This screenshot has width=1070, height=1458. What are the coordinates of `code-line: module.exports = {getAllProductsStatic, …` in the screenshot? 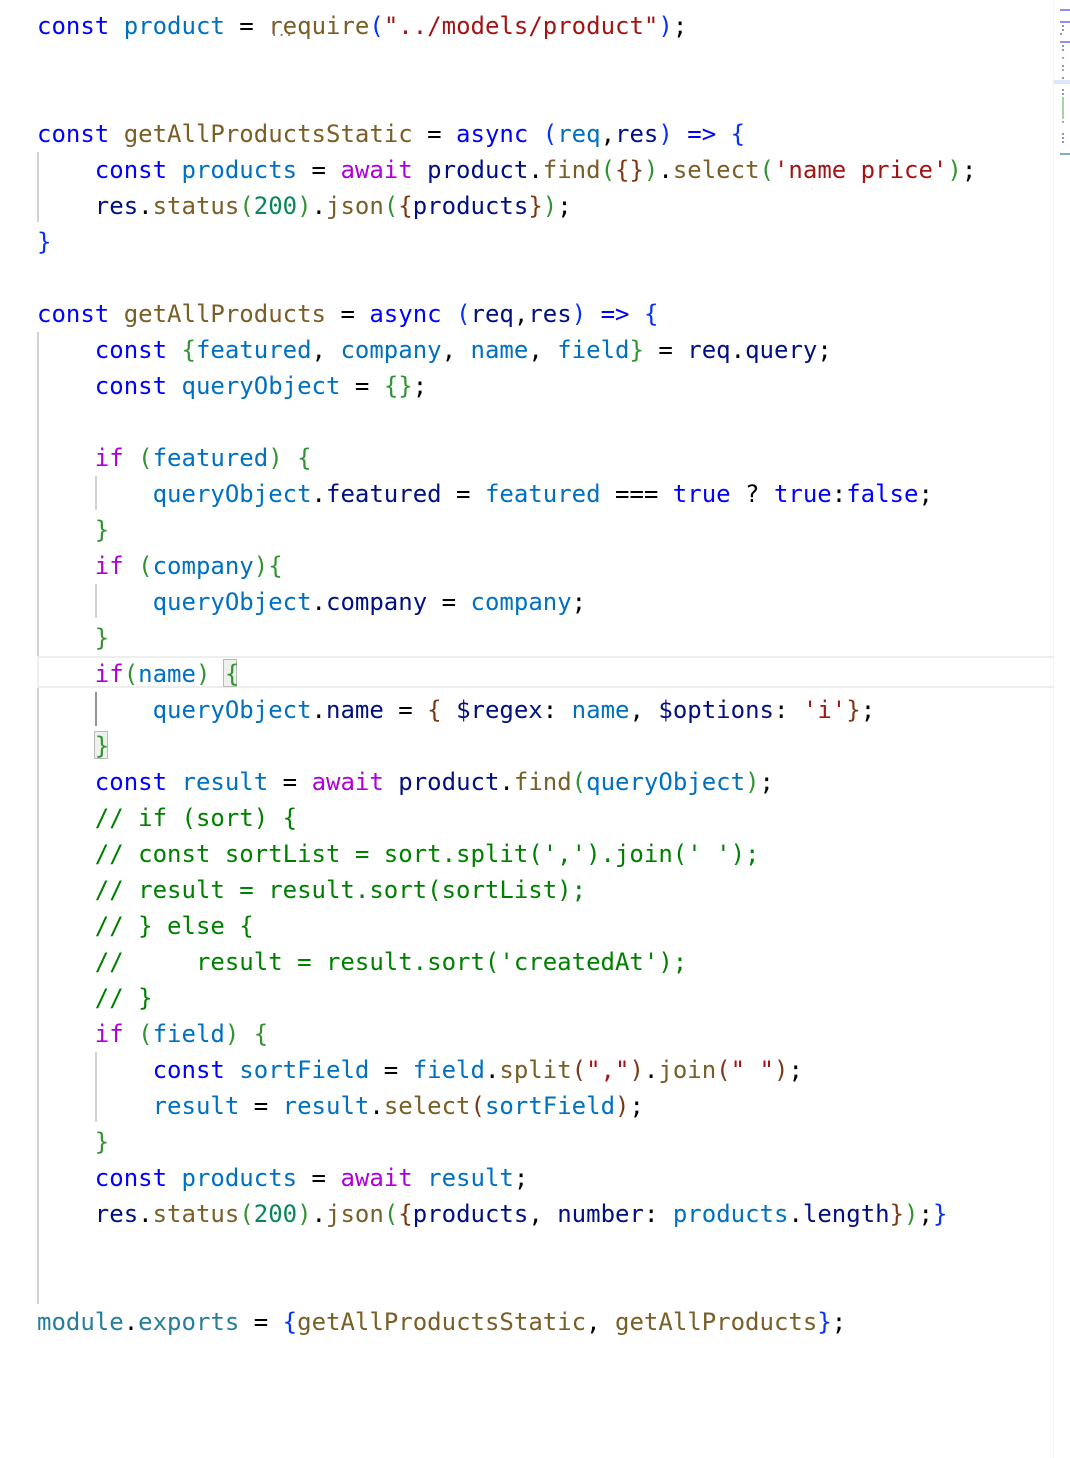 It's located at (441, 1322).